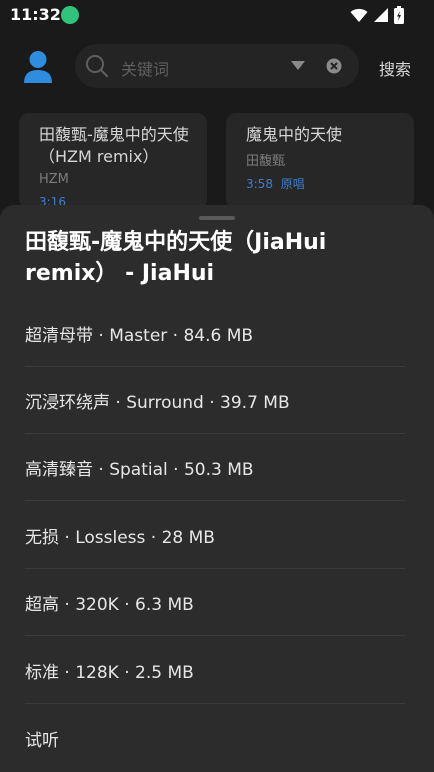 This screenshot has width=434, height=772. What do you see at coordinates (139, 470) in the screenshot?
I see `option-label: 高清臻音 · Spatial · 50.3 MB` at bounding box center [139, 470].